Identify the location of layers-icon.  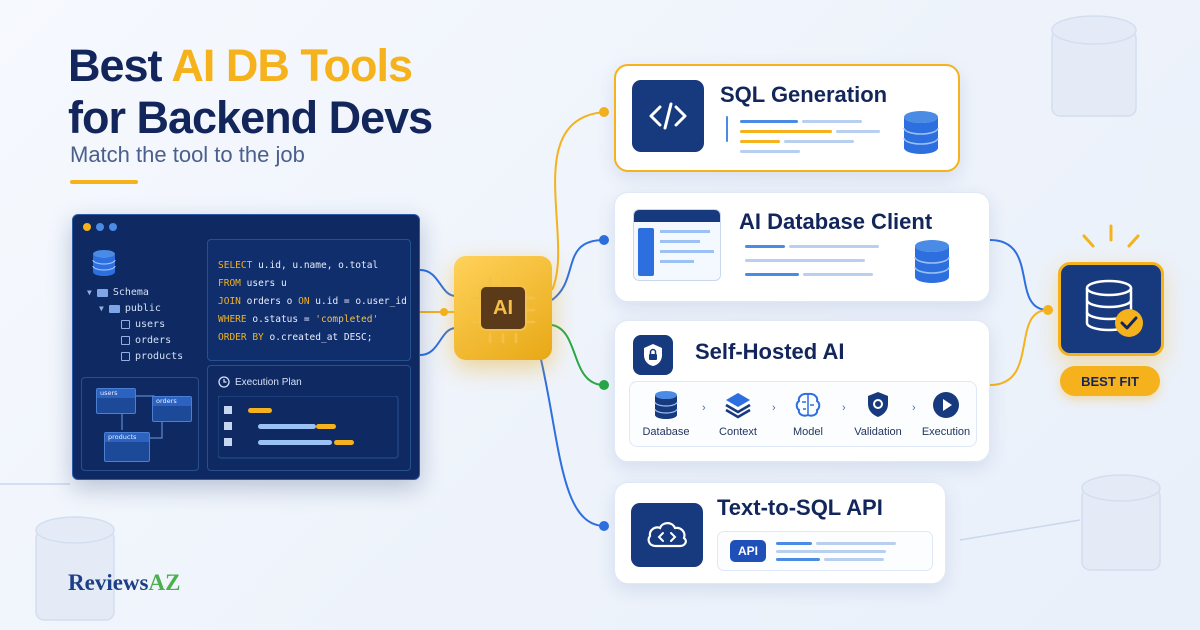
(738, 406).